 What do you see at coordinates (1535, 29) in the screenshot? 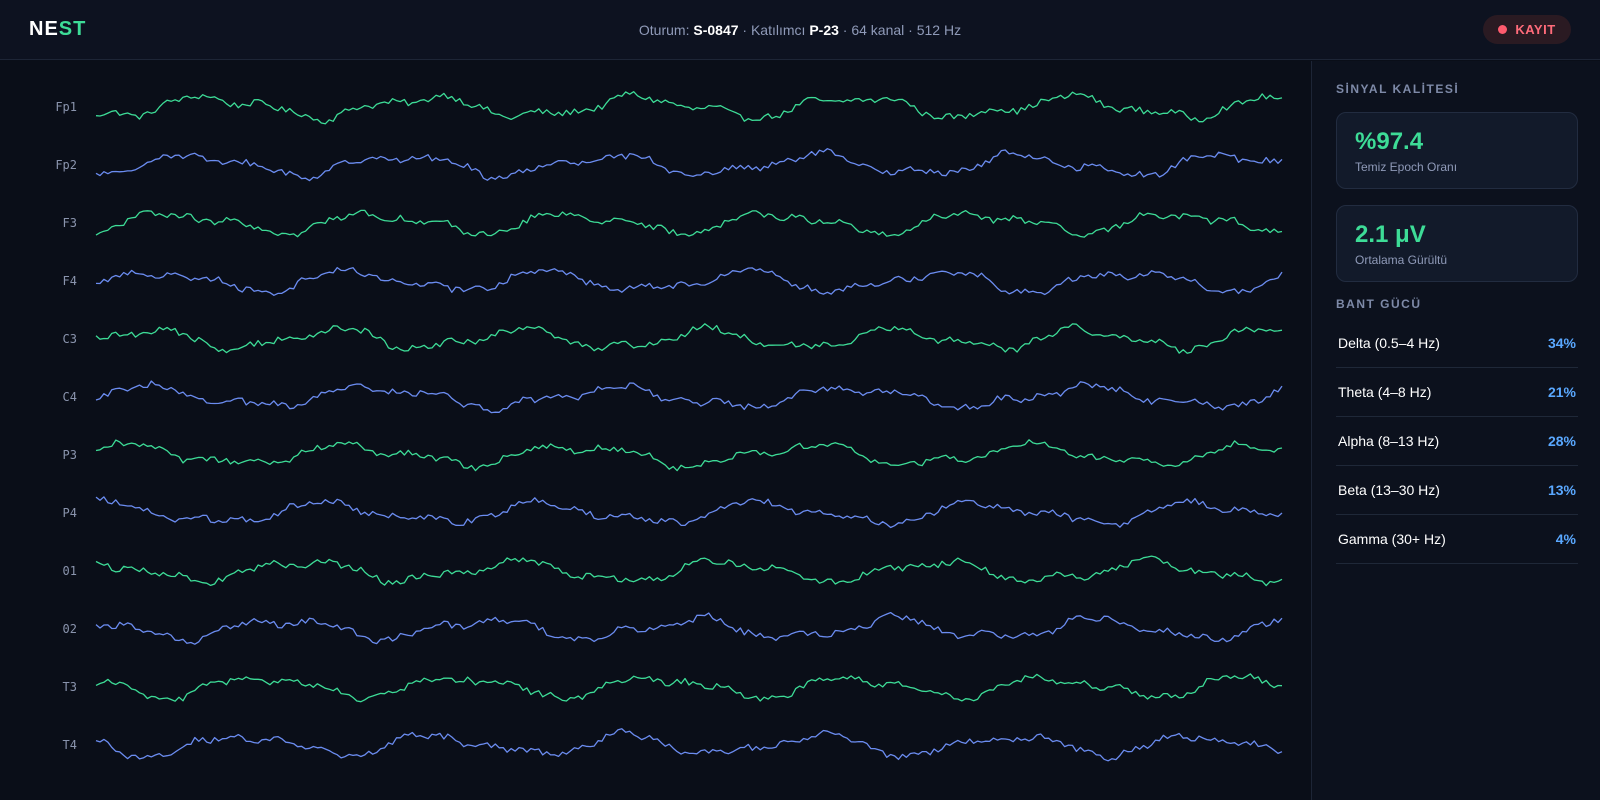
I see `record-label: KAYIT` at bounding box center [1535, 29].